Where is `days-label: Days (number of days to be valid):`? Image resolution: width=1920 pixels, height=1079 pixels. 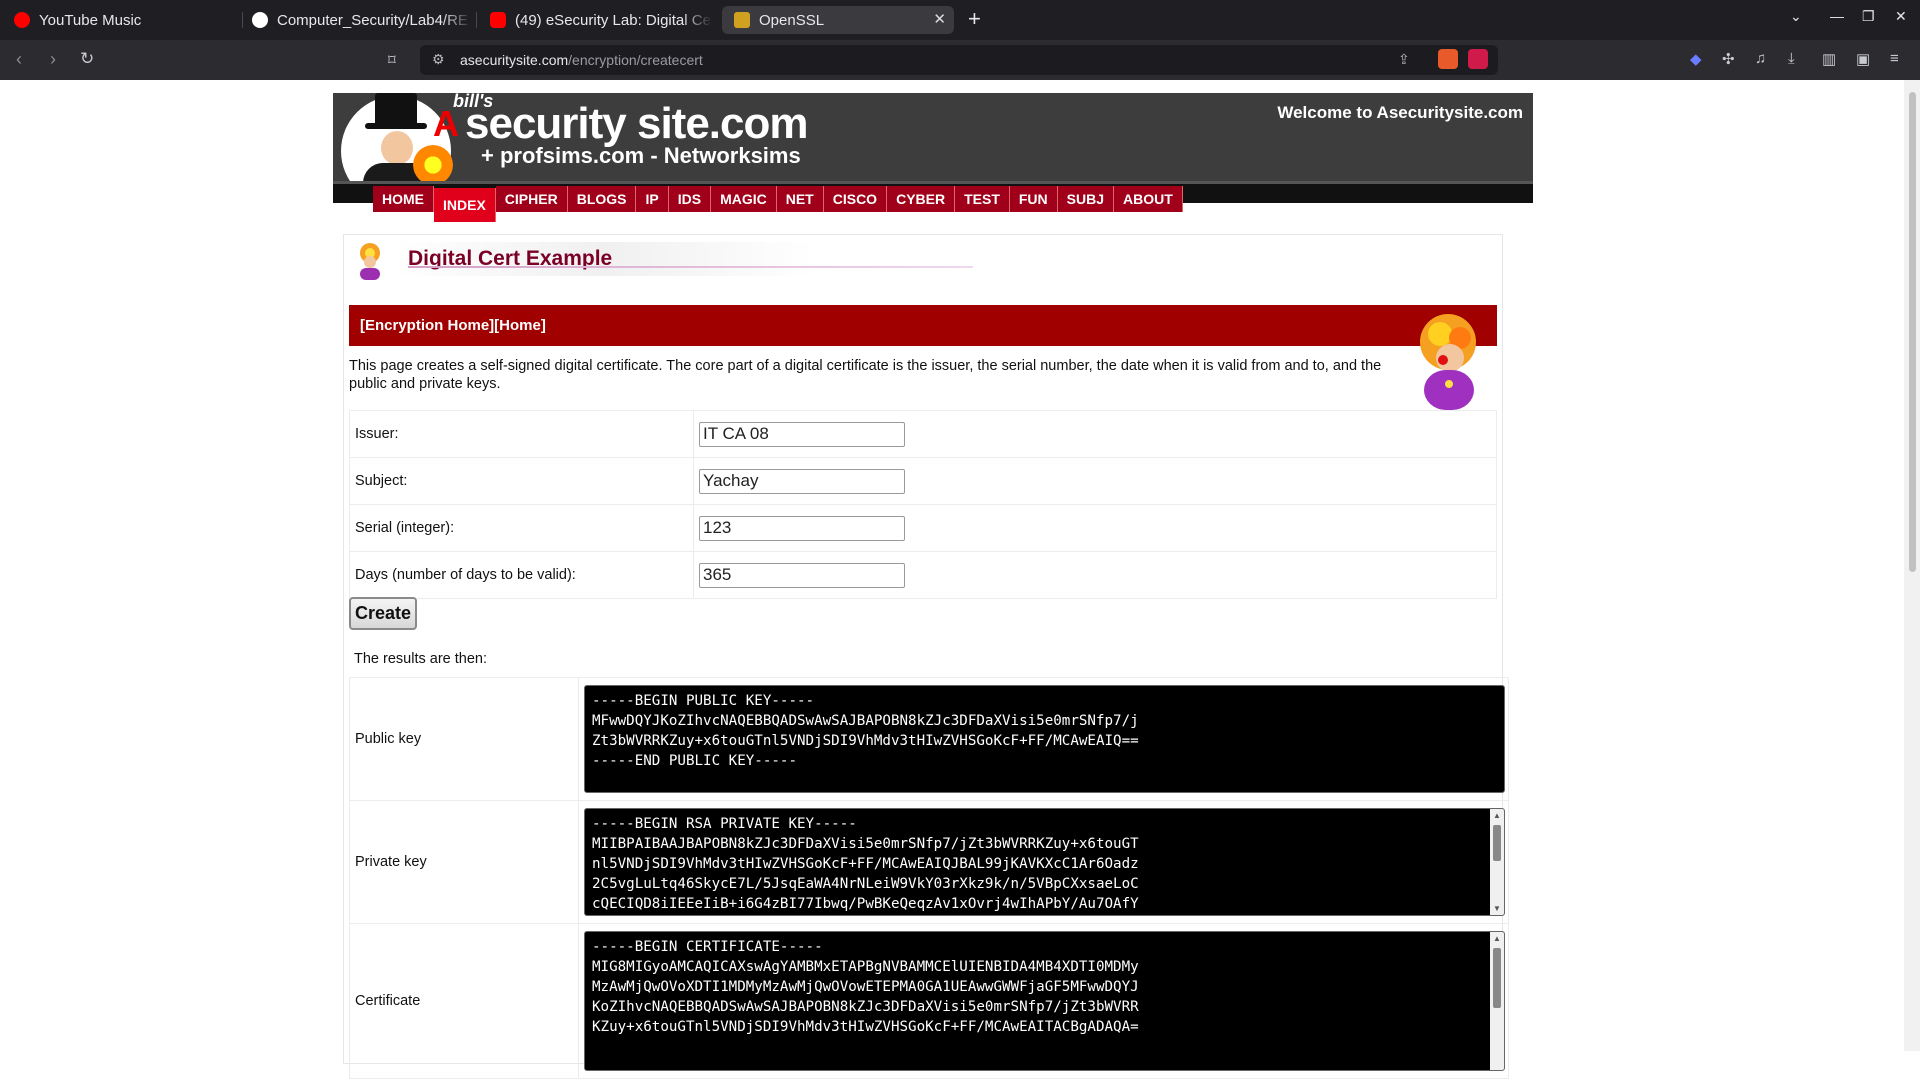 days-label: Days (number of days to be valid): is located at coordinates (521, 575).